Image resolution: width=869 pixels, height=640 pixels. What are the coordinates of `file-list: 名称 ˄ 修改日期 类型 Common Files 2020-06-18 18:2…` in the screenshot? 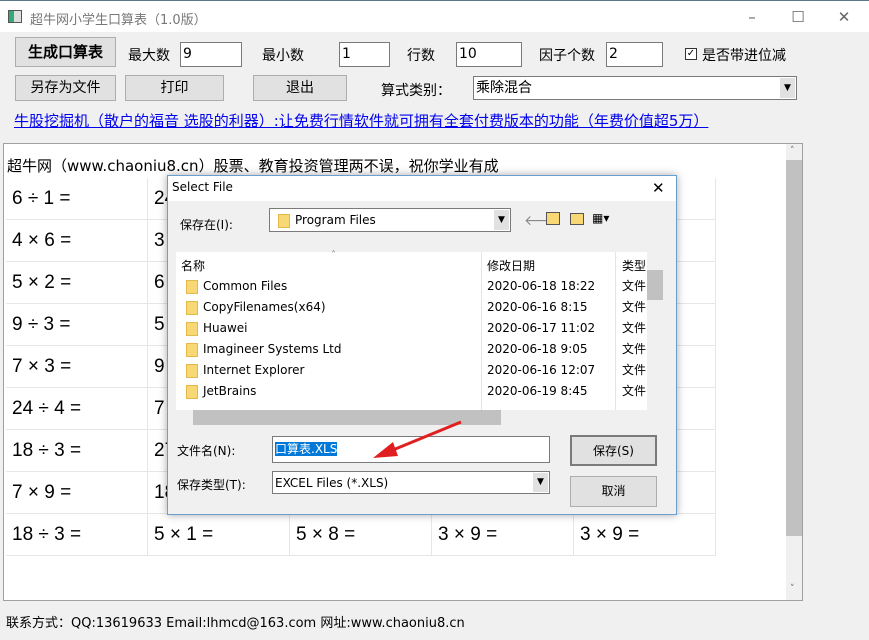 It's located at (419, 330).